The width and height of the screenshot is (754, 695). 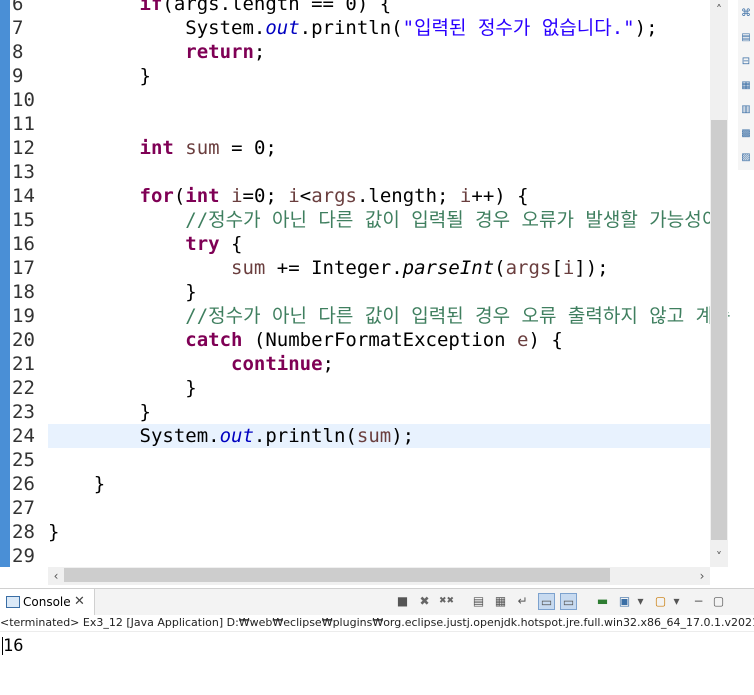 I want to click on code-token: ]);, so click(x=591, y=268).